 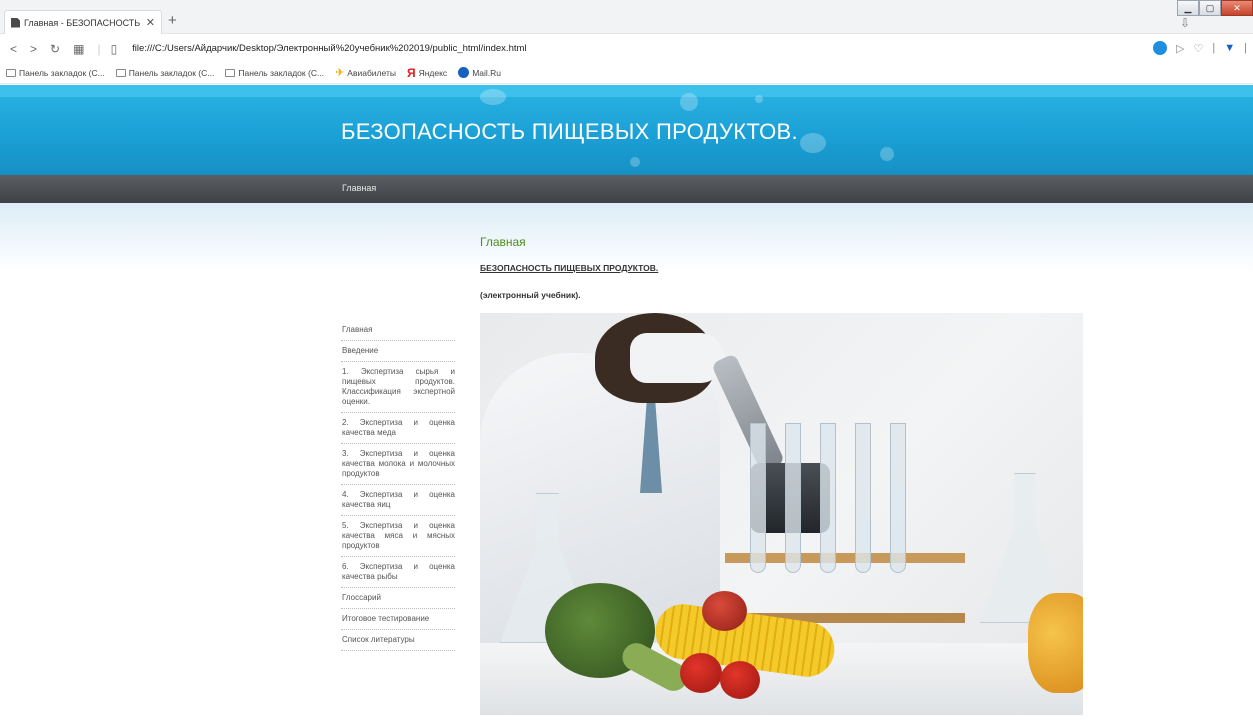 What do you see at coordinates (33, 49) in the screenshot?
I see `forward-icon: >` at bounding box center [33, 49].